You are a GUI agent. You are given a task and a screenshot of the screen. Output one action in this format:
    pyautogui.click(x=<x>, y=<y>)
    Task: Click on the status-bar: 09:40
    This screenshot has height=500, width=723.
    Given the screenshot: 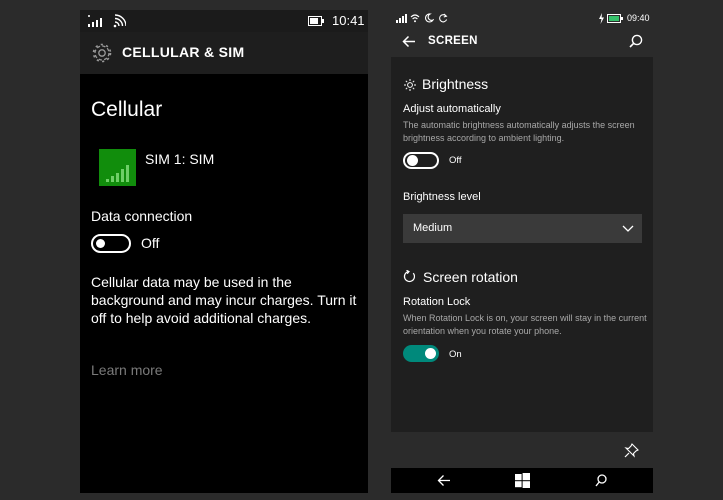 What is the action you would take?
    pyautogui.click(x=522, y=18)
    